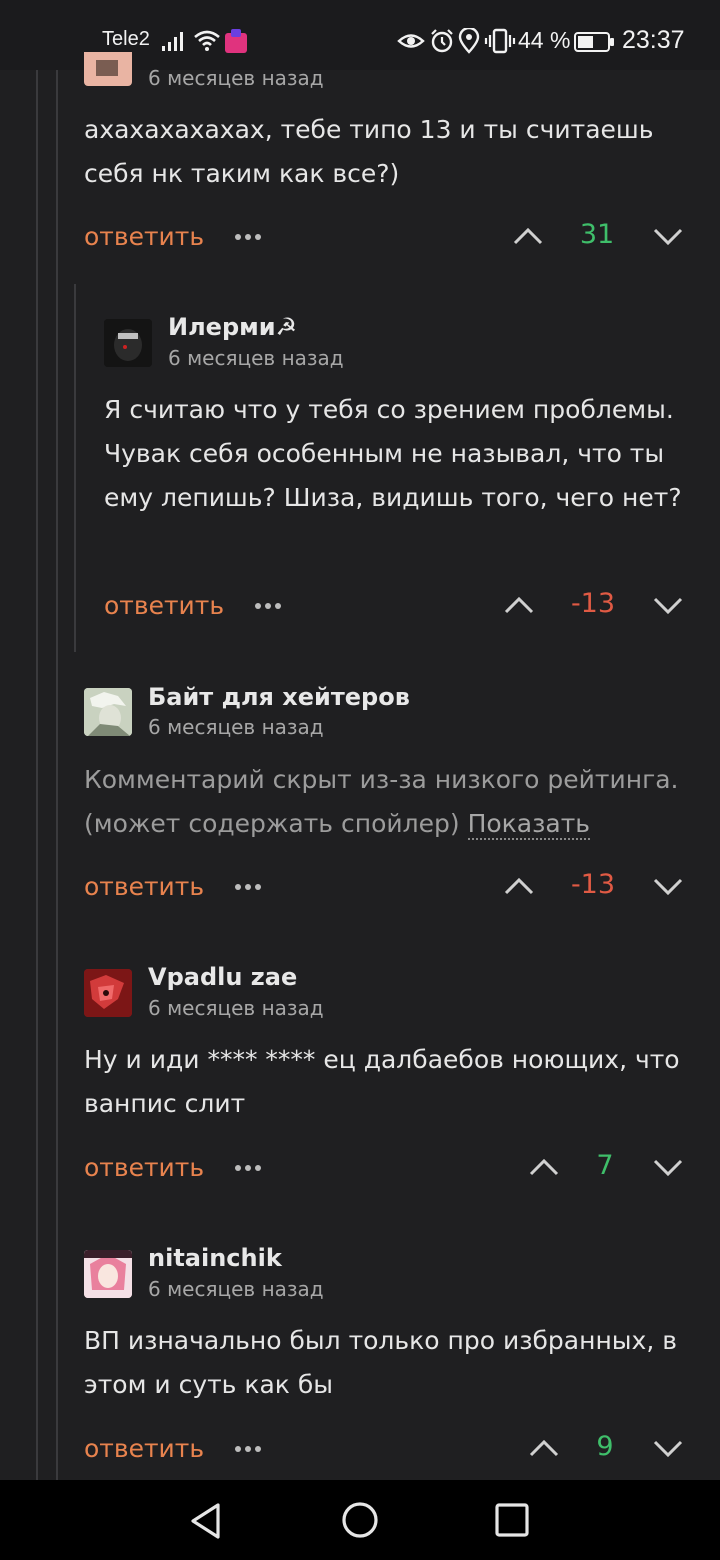 The width and height of the screenshot is (720, 1560). Describe the element at coordinates (411, 41) in the screenshot. I see `eye-icon` at that location.